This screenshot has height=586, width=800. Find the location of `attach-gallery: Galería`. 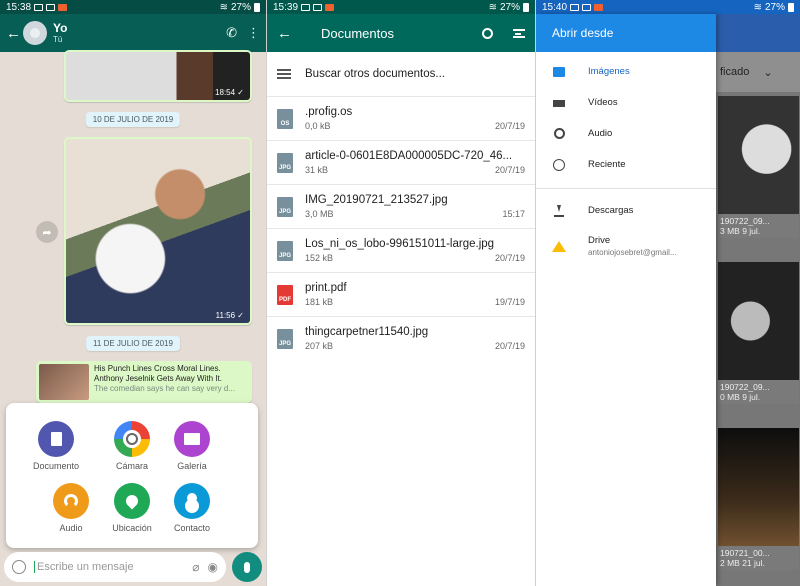

attach-gallery: Galería is located at coordinates (192, 446).